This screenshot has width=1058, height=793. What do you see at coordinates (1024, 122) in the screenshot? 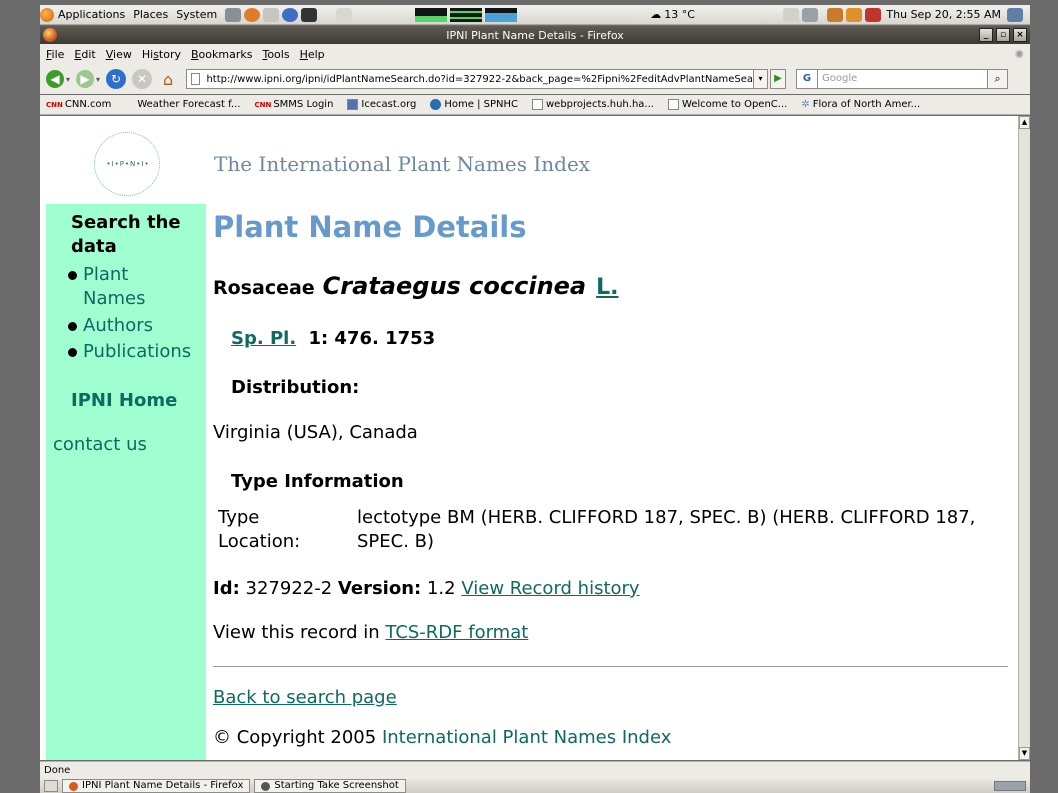
I see `scroll-up-button: ▲` at bounding box center [1024, 122].